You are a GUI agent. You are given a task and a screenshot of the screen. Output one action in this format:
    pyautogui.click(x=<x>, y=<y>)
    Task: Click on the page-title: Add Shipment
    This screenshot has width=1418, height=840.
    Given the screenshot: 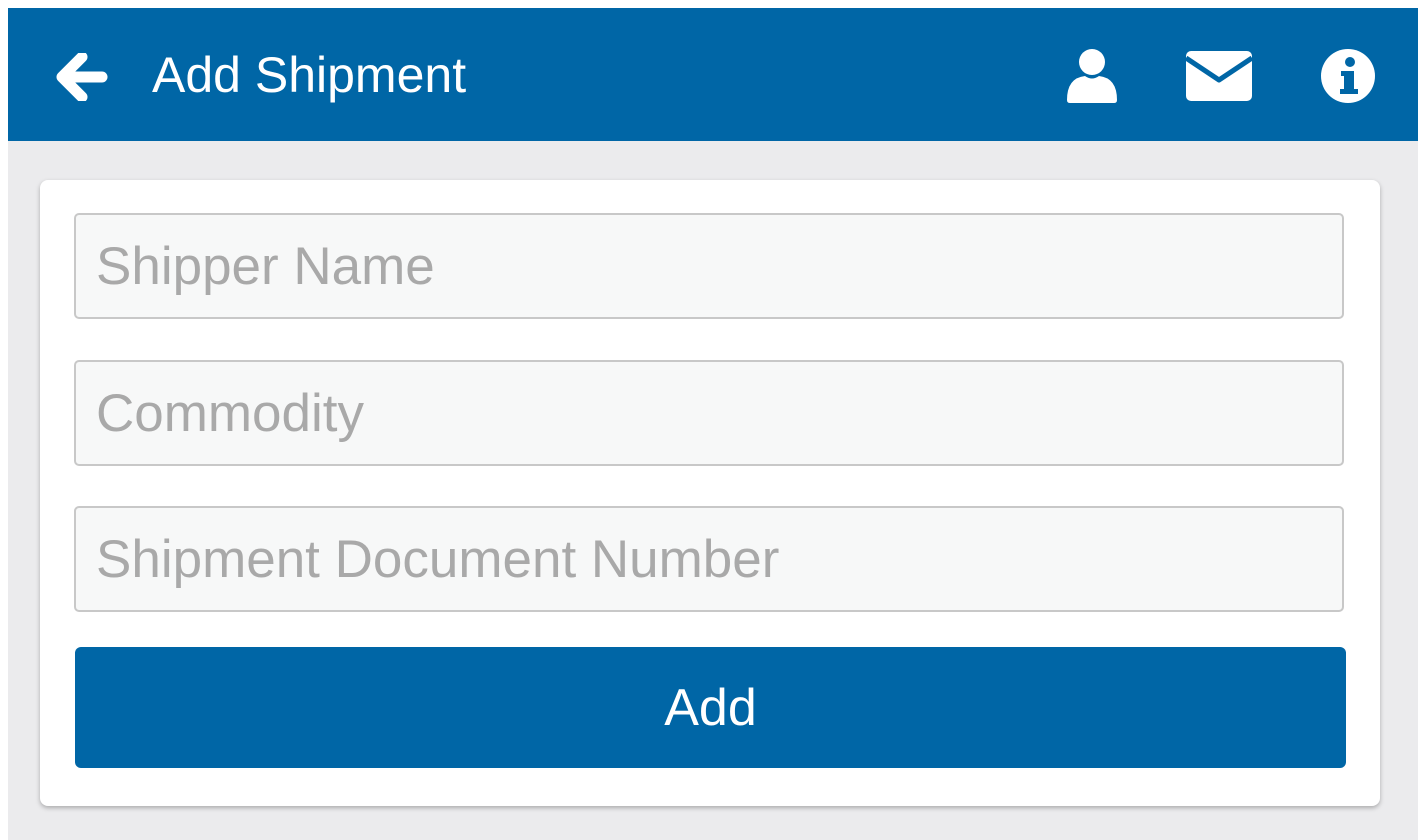 What is the action you would take?
    pyautogui.click(x=309, y=75)
    